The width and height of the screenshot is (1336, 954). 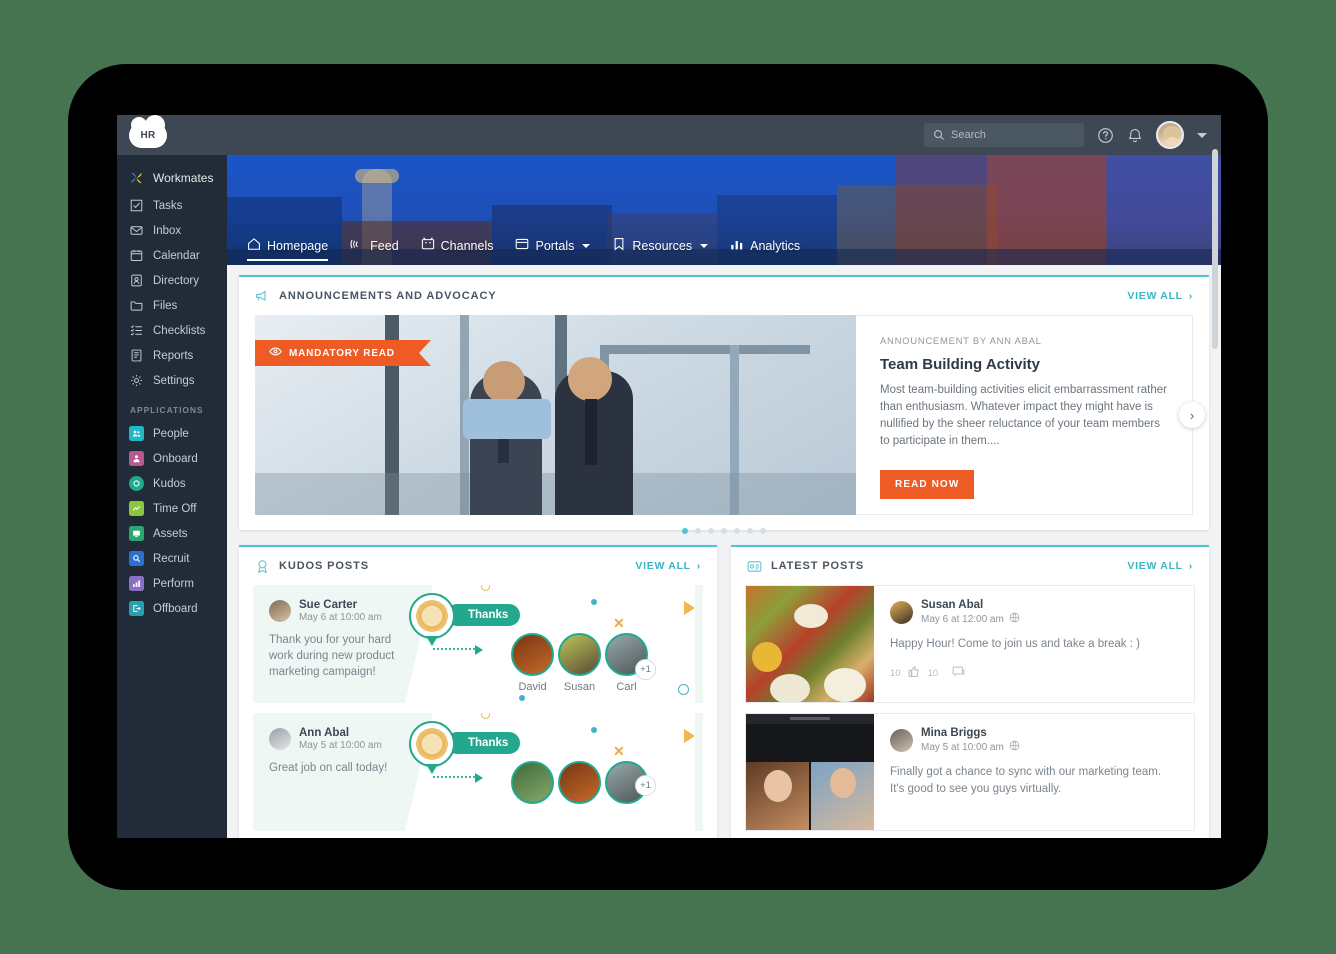 What do you see at coordinates (1105, 135) in the screenshot?
I see `help-circle-icon` at bounding box center [1105, 135].